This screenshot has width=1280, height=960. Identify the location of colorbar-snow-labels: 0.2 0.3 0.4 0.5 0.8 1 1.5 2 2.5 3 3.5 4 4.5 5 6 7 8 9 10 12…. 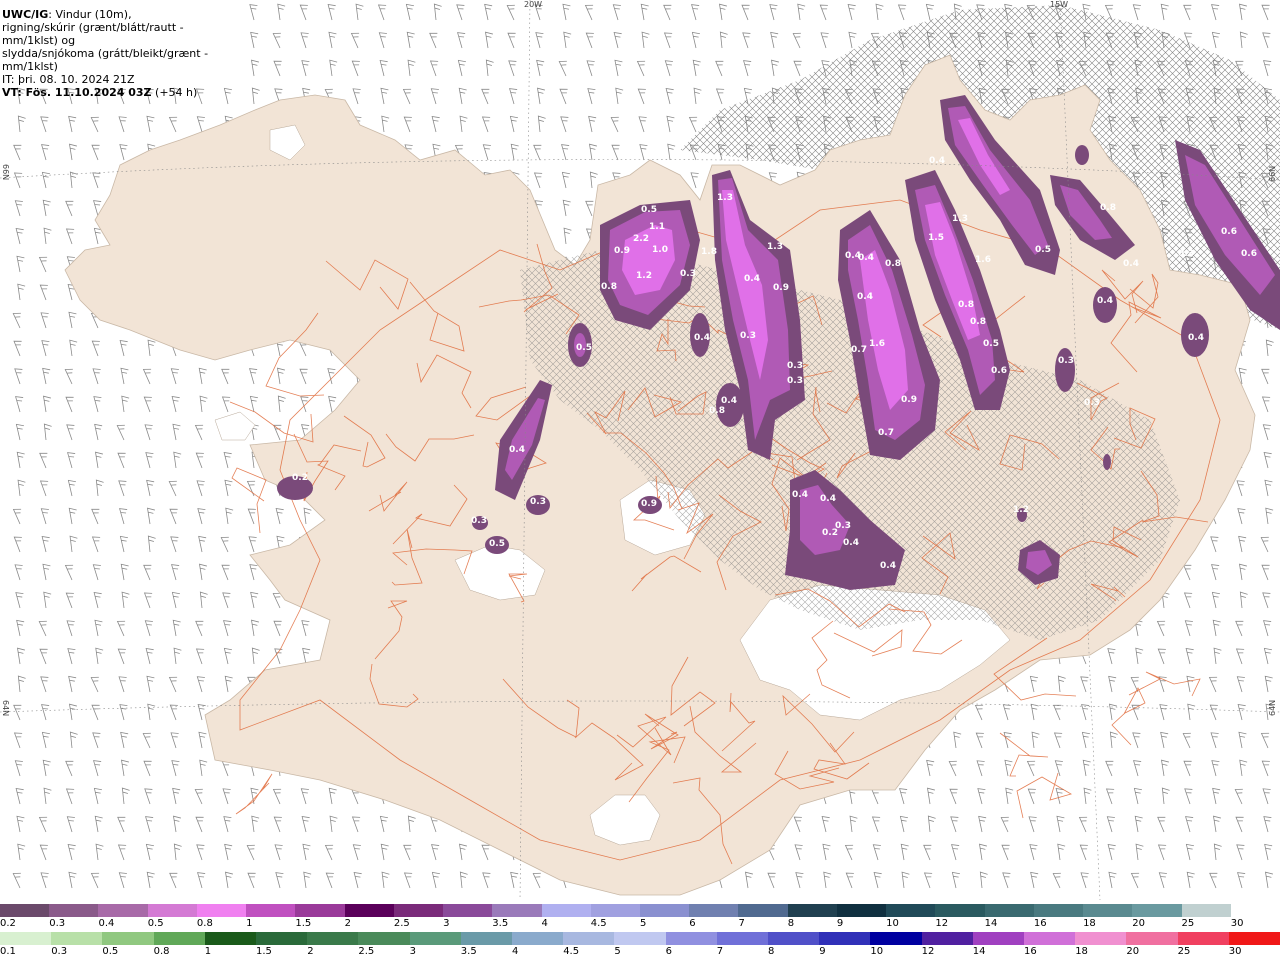
(640, 923).